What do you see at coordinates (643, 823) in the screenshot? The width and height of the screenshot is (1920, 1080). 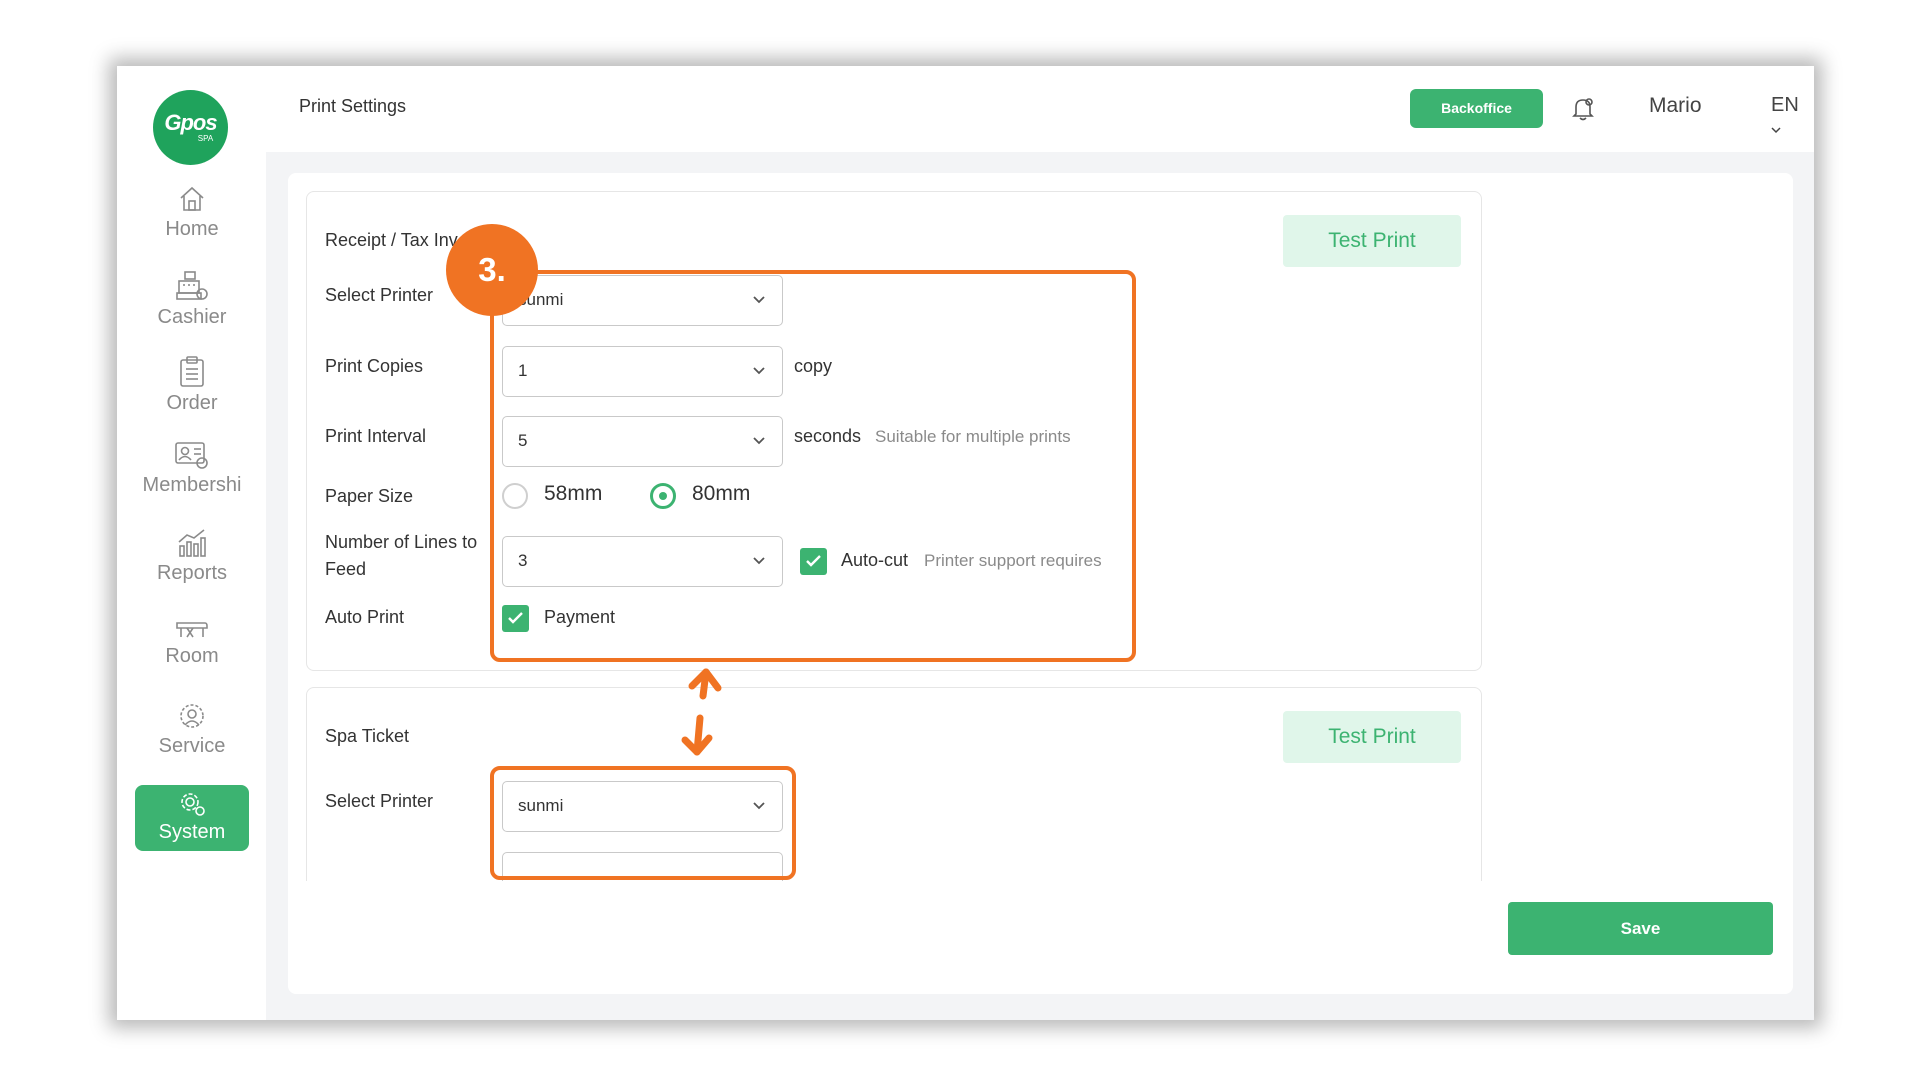 I see `highlight-spa-ticket-printer` at bounding box center [643, 823].